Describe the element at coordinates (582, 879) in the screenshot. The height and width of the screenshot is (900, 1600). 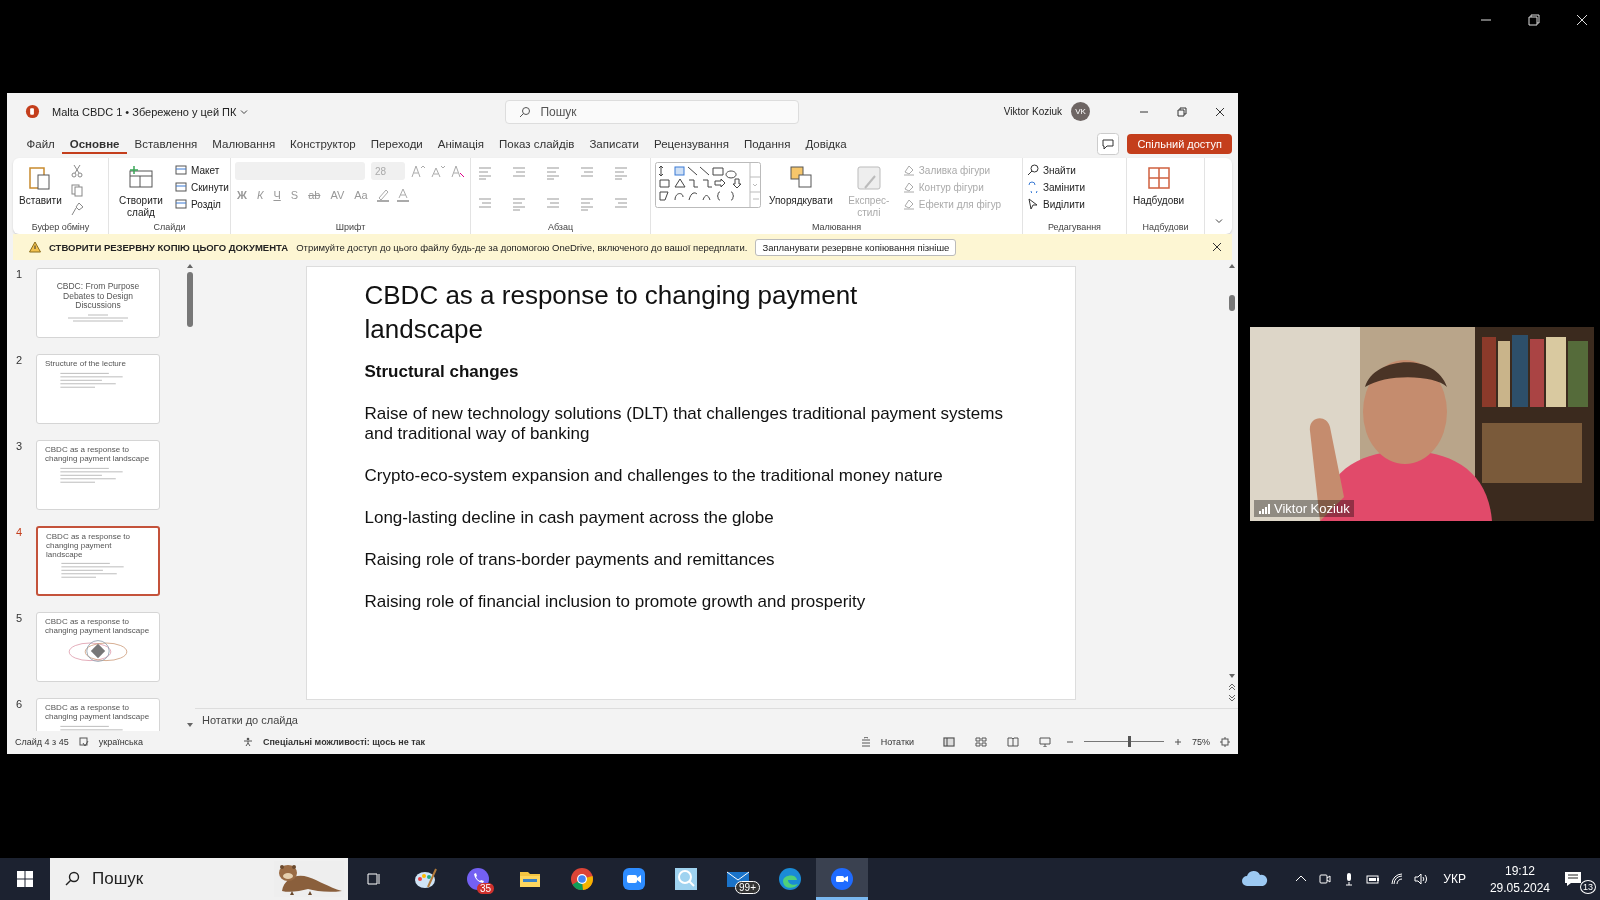
I see `browser-icon` at that location.